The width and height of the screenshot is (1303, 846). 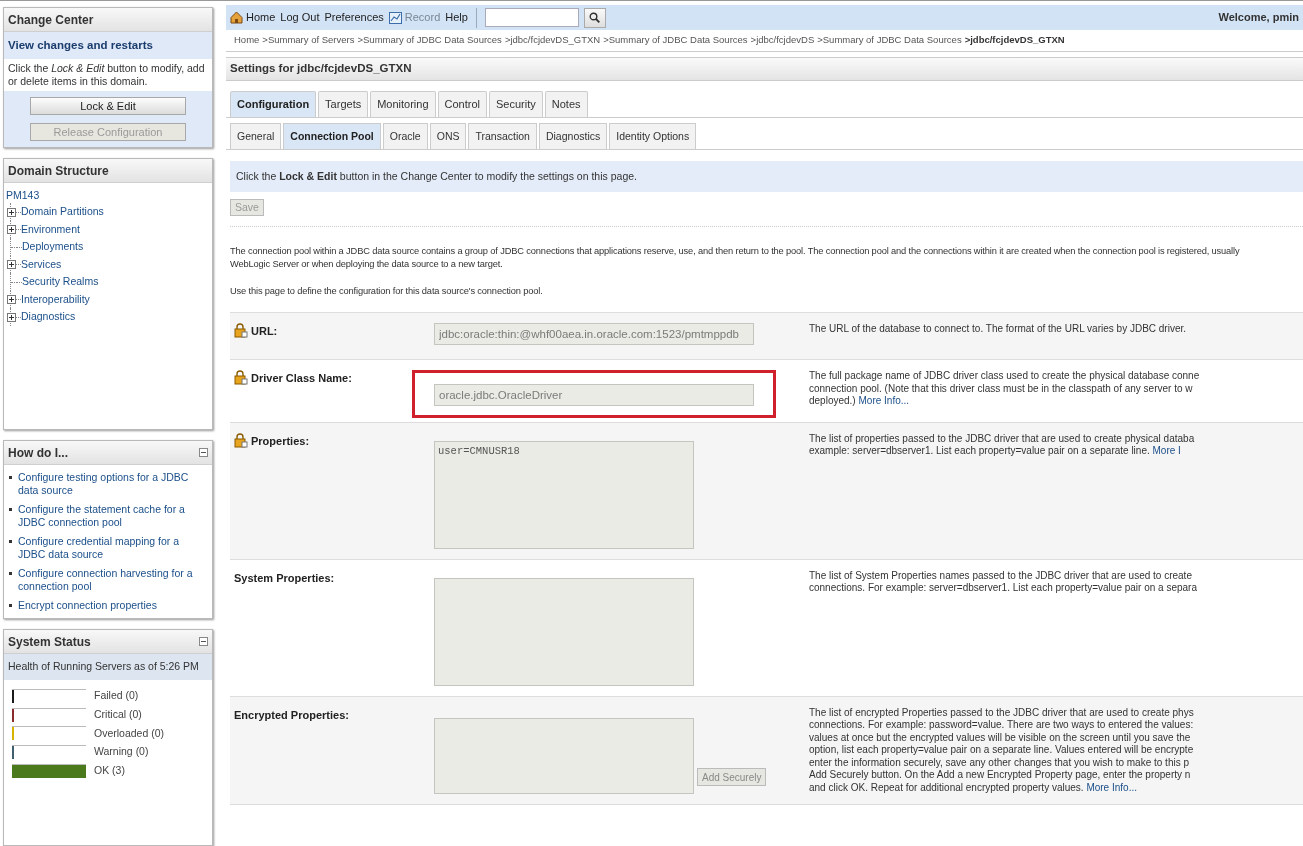 I want to click on instruction-text: Click the Lock & Edit button to modify, add or delete items in this domain., so click(x=108, y=75).